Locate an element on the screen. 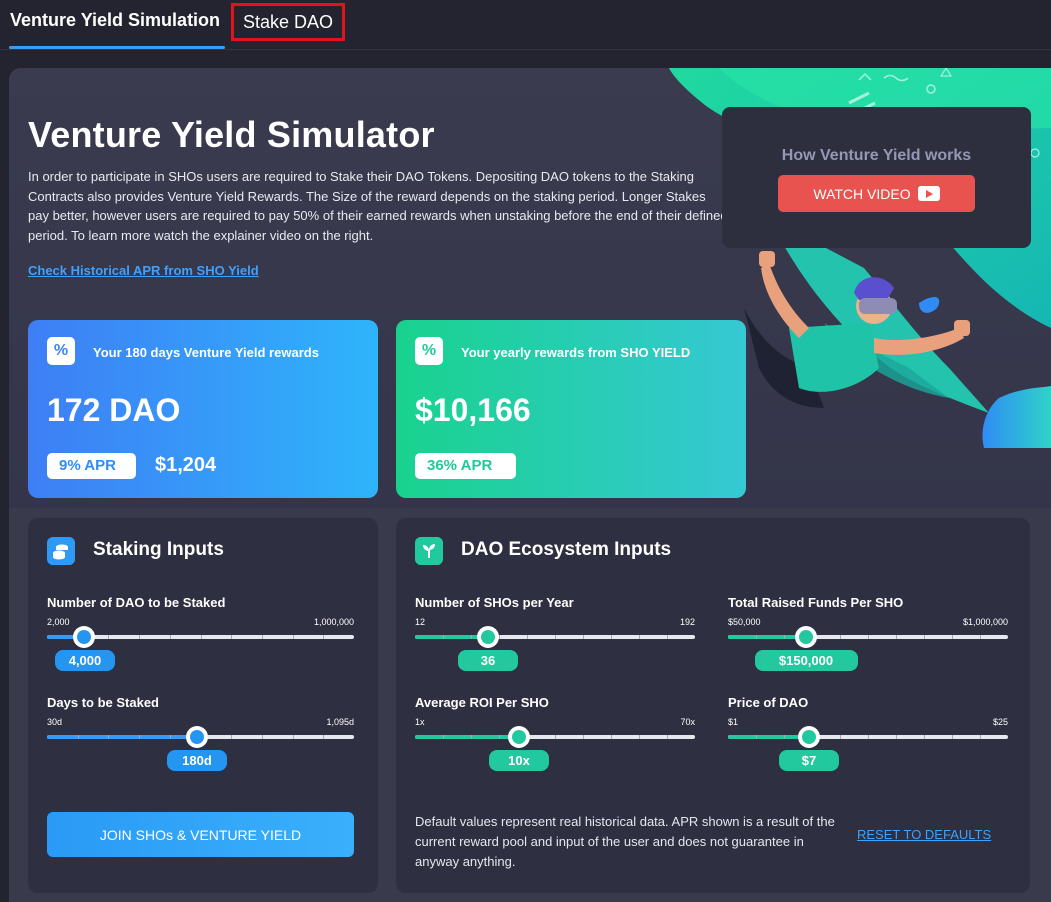 The height and width of the screenshot is (902, 1051). slider-min: 2,000 is located at coordinates (58, 622).